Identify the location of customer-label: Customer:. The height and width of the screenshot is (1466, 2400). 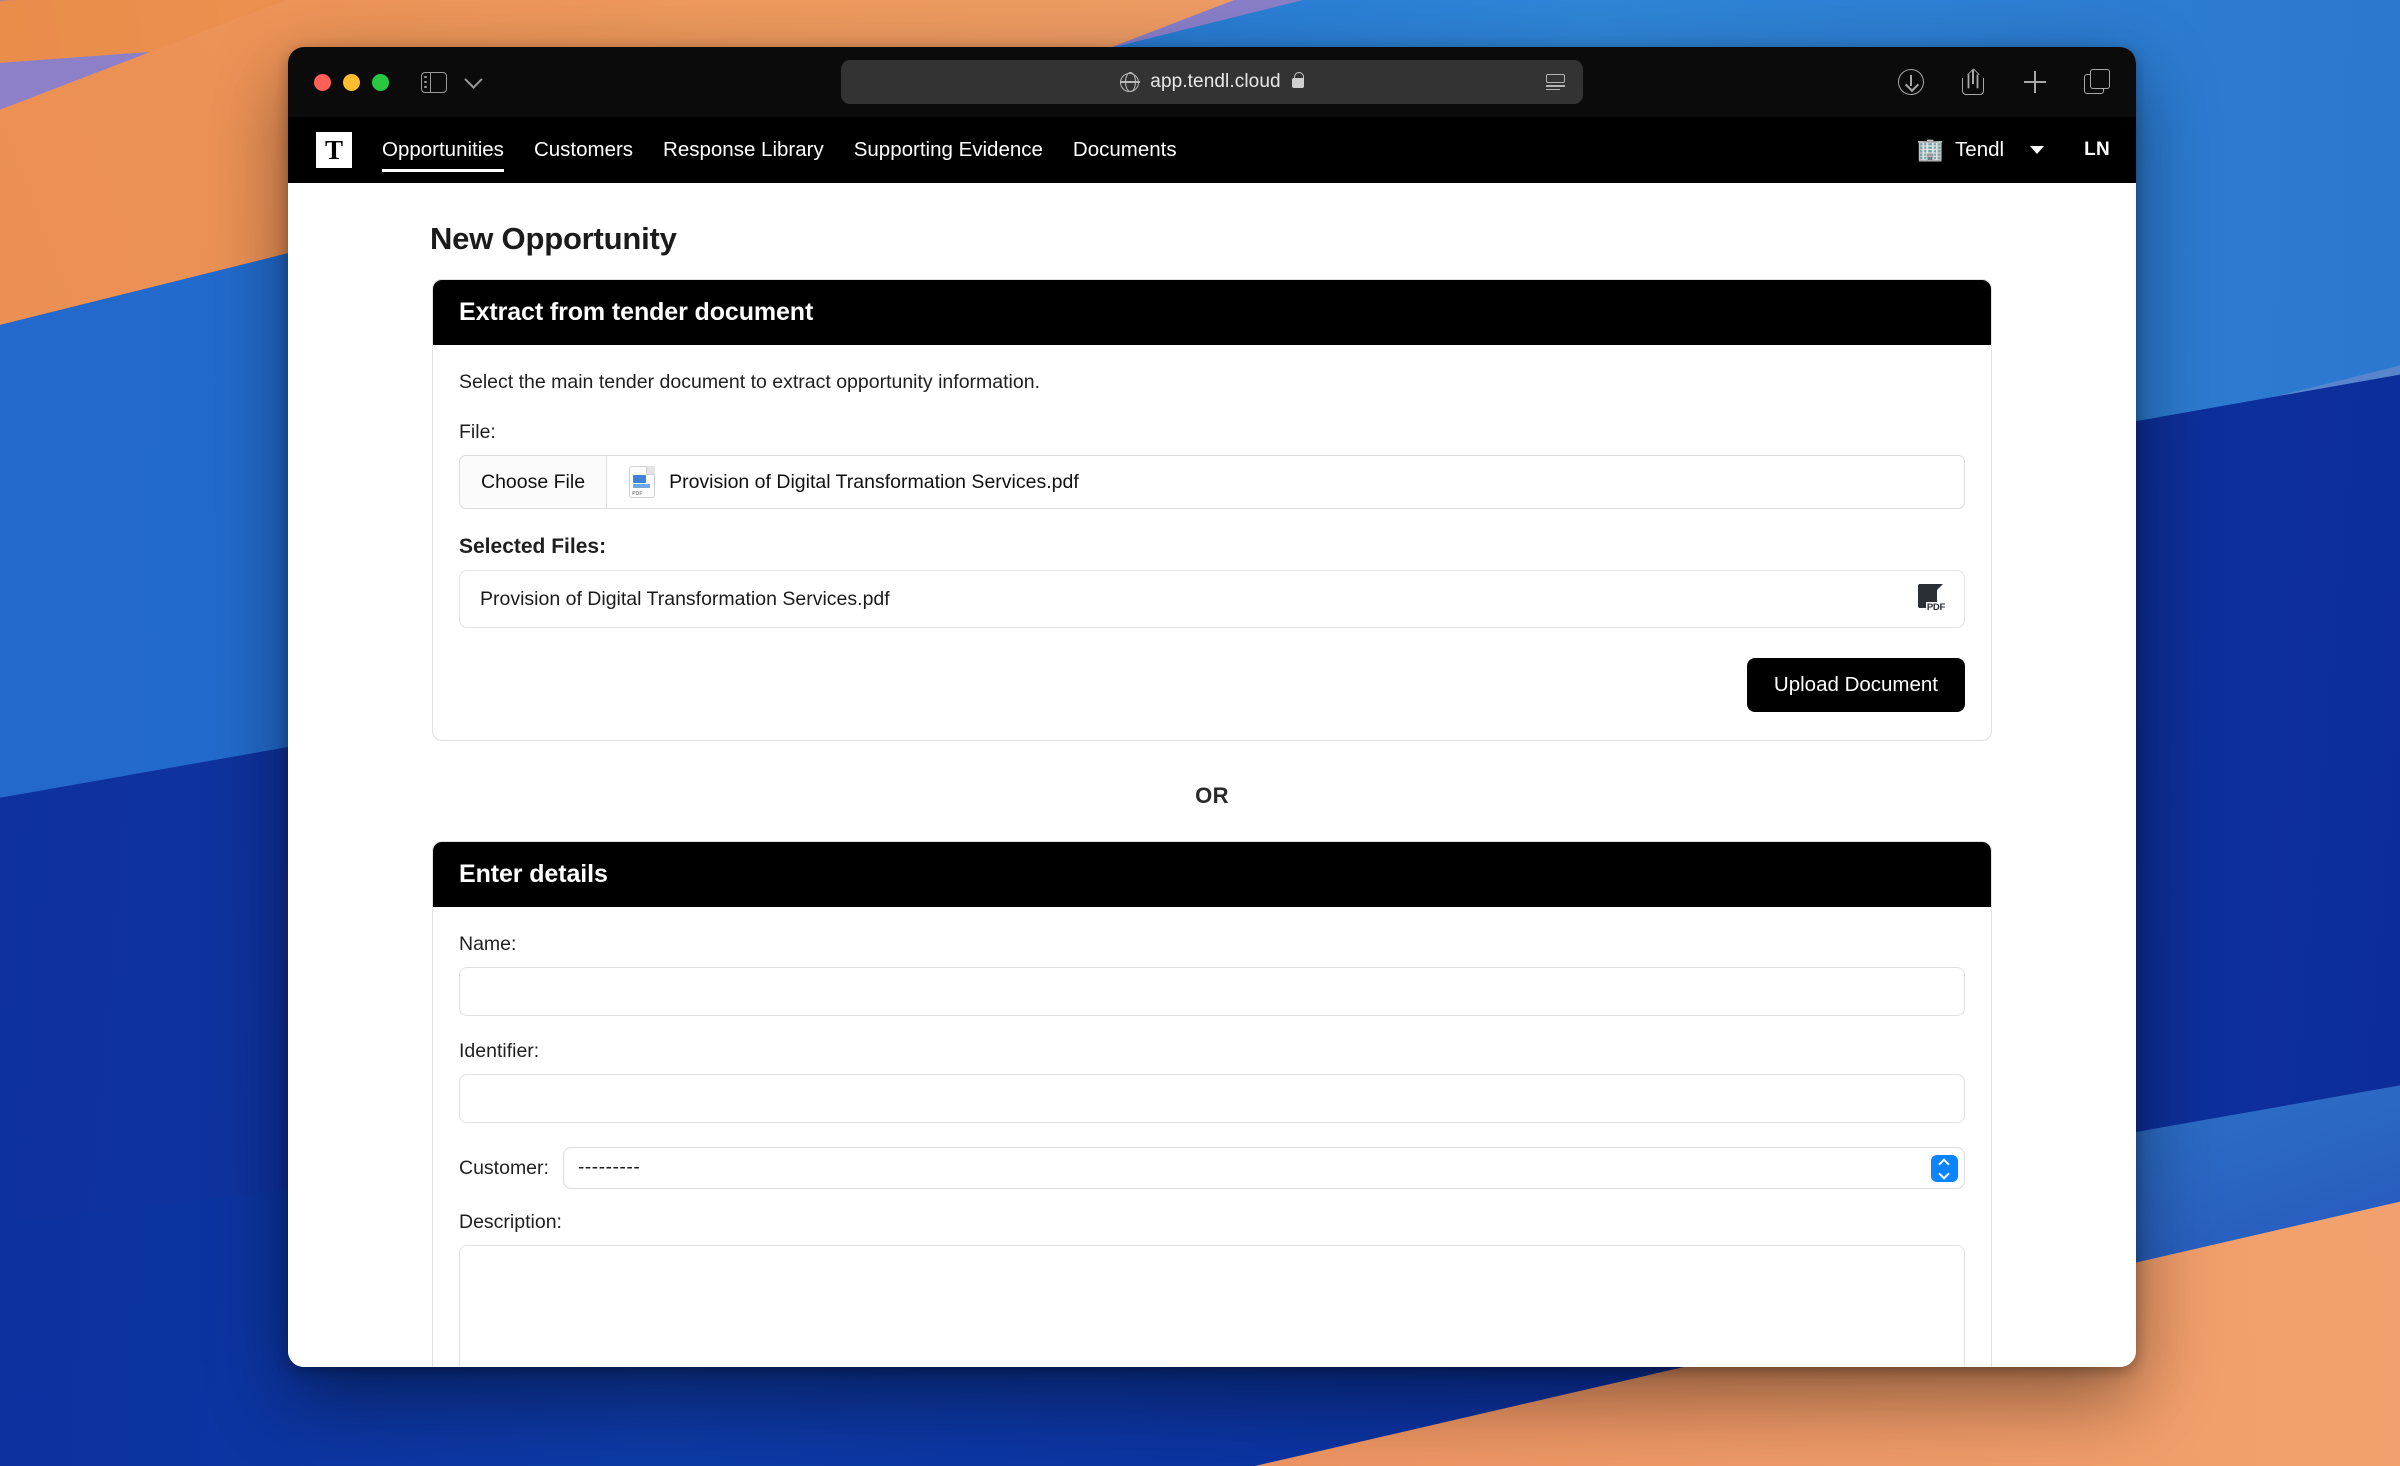
(504, 1167).